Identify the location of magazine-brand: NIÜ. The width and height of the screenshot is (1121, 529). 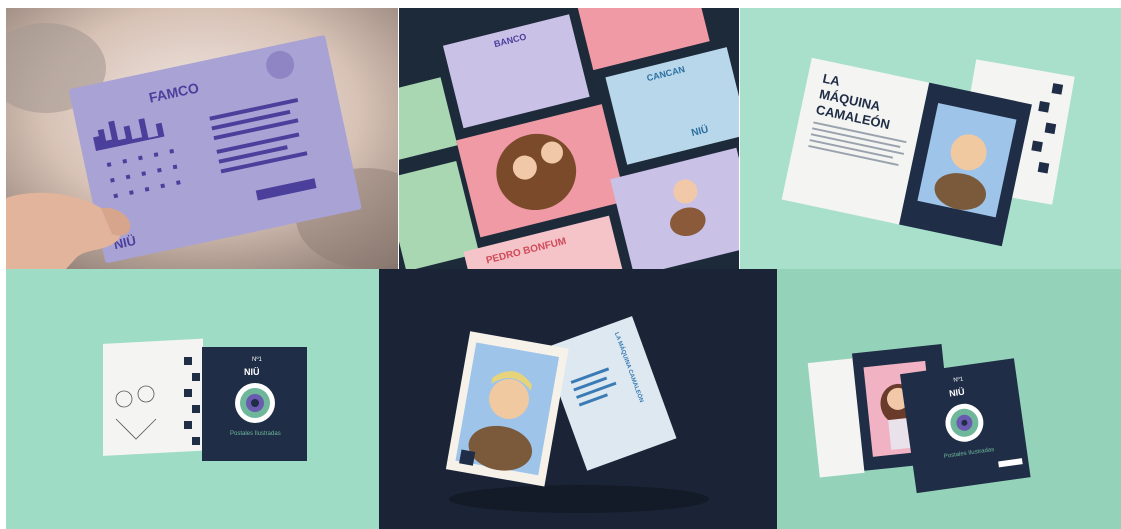
(252, 372).